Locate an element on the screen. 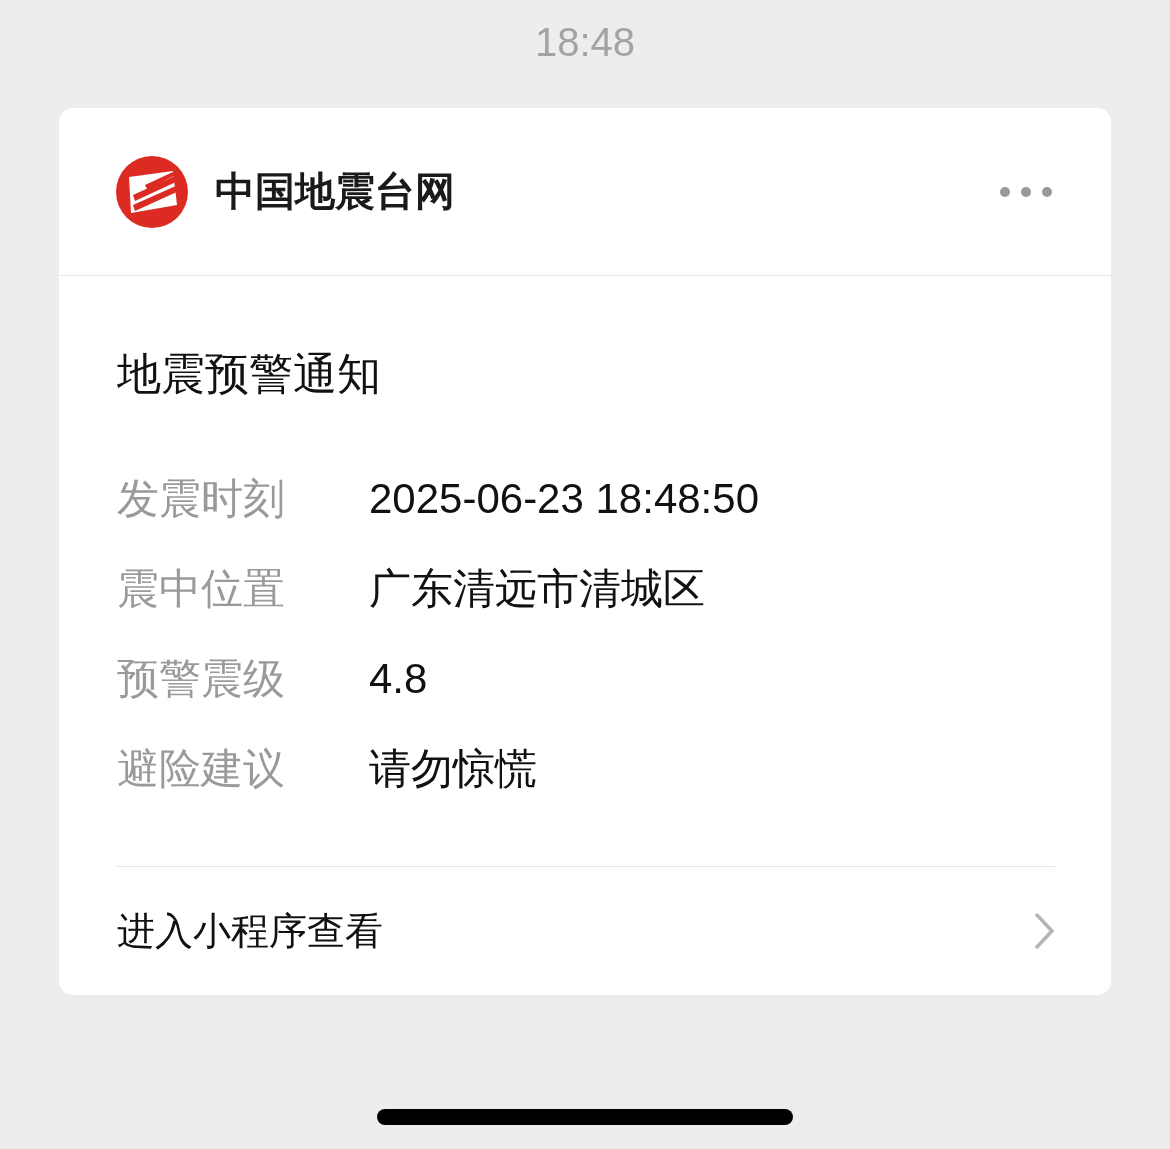 This screenshot has width=1170, height=1149. status-time: 18:48 is located at coordinates (585, 42).